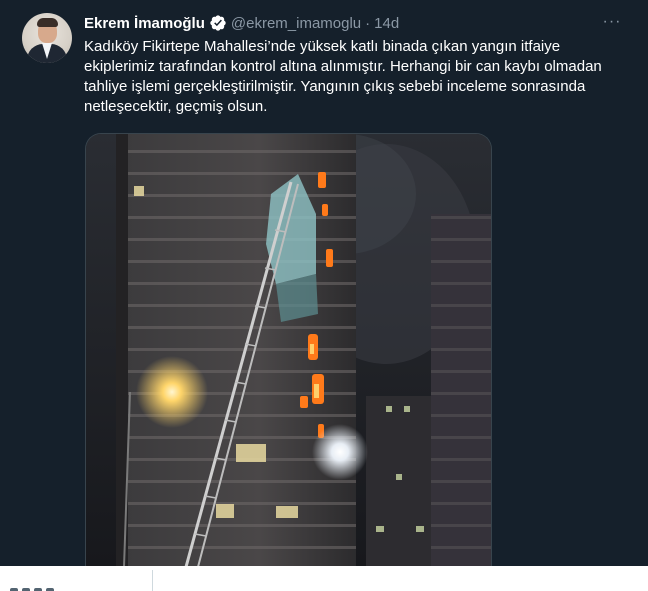  Describe the element at coordinates (296, 23) in the screenshot. I see `author-handle: @ekrem_imamoglu` at that location.